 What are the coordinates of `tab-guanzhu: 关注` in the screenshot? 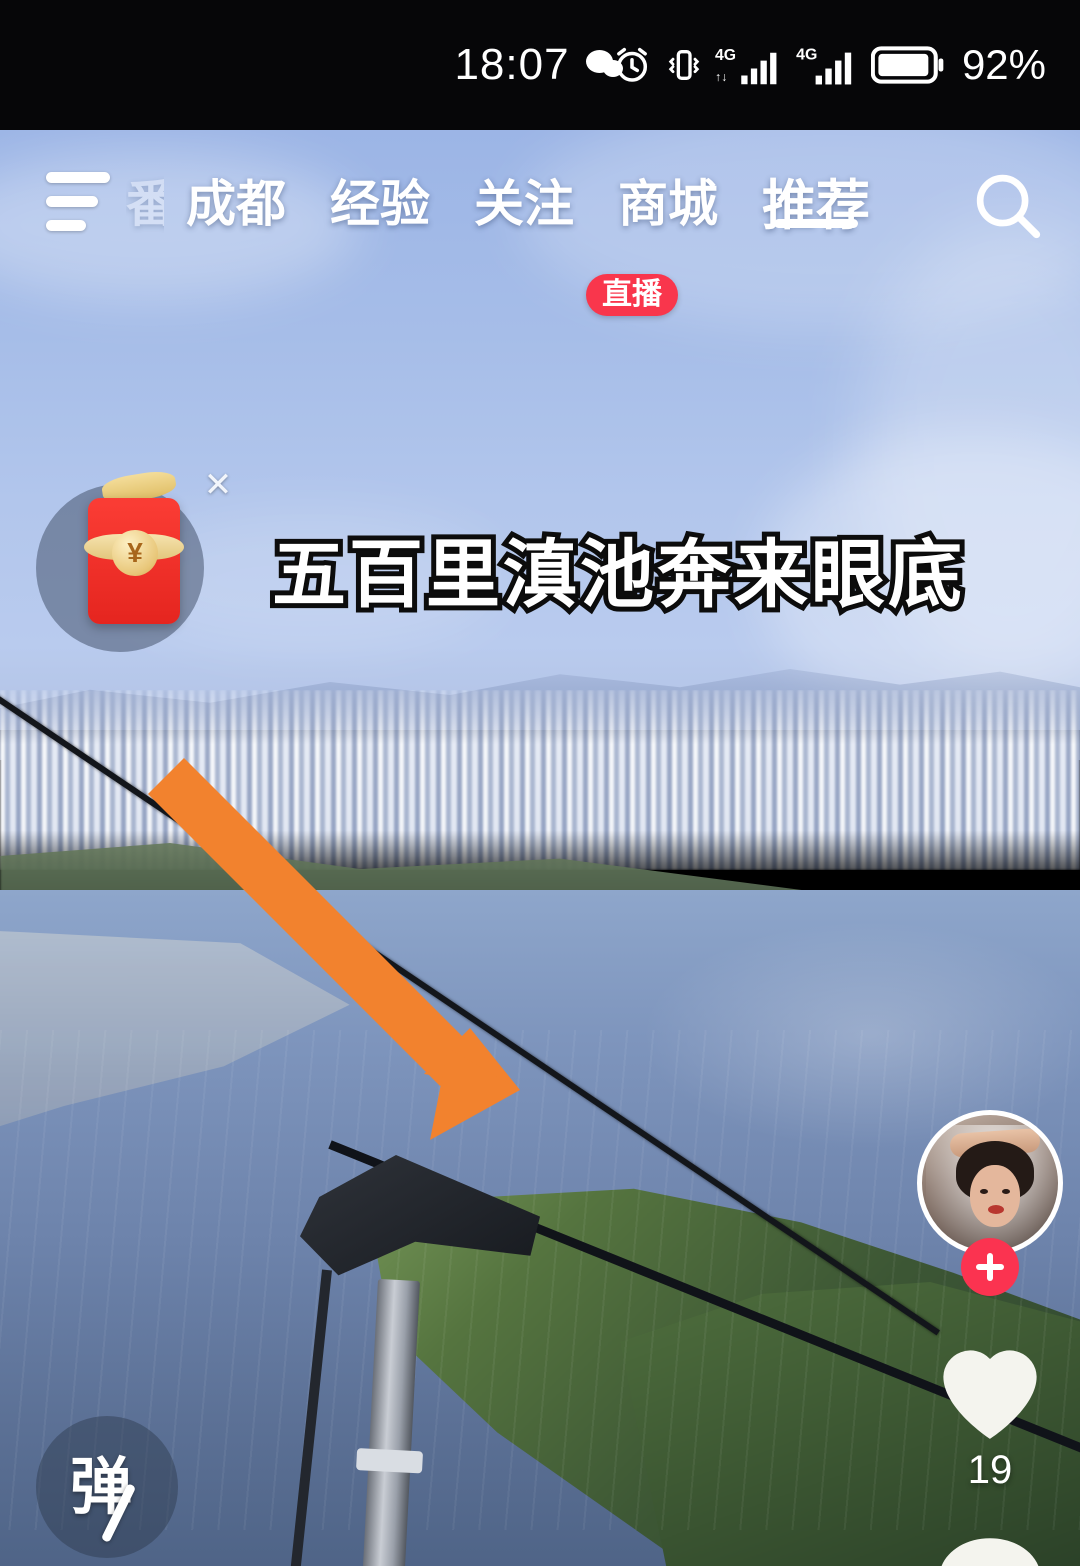 It's located at (524, 200).